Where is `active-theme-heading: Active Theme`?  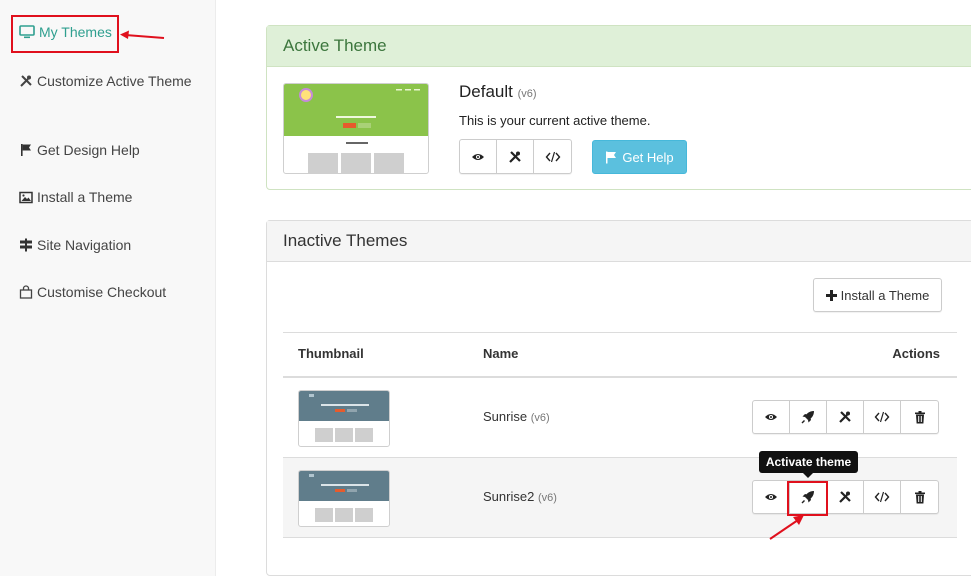
active-theme-heading: Active Theme is located at coordinates (619, 46).